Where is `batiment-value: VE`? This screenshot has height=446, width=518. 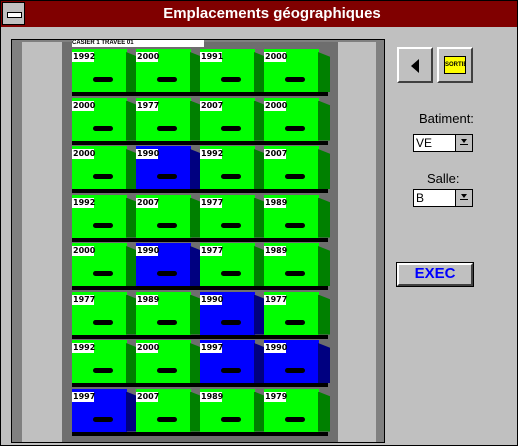 batiment-value: VE is located at coordinates (424, 143).